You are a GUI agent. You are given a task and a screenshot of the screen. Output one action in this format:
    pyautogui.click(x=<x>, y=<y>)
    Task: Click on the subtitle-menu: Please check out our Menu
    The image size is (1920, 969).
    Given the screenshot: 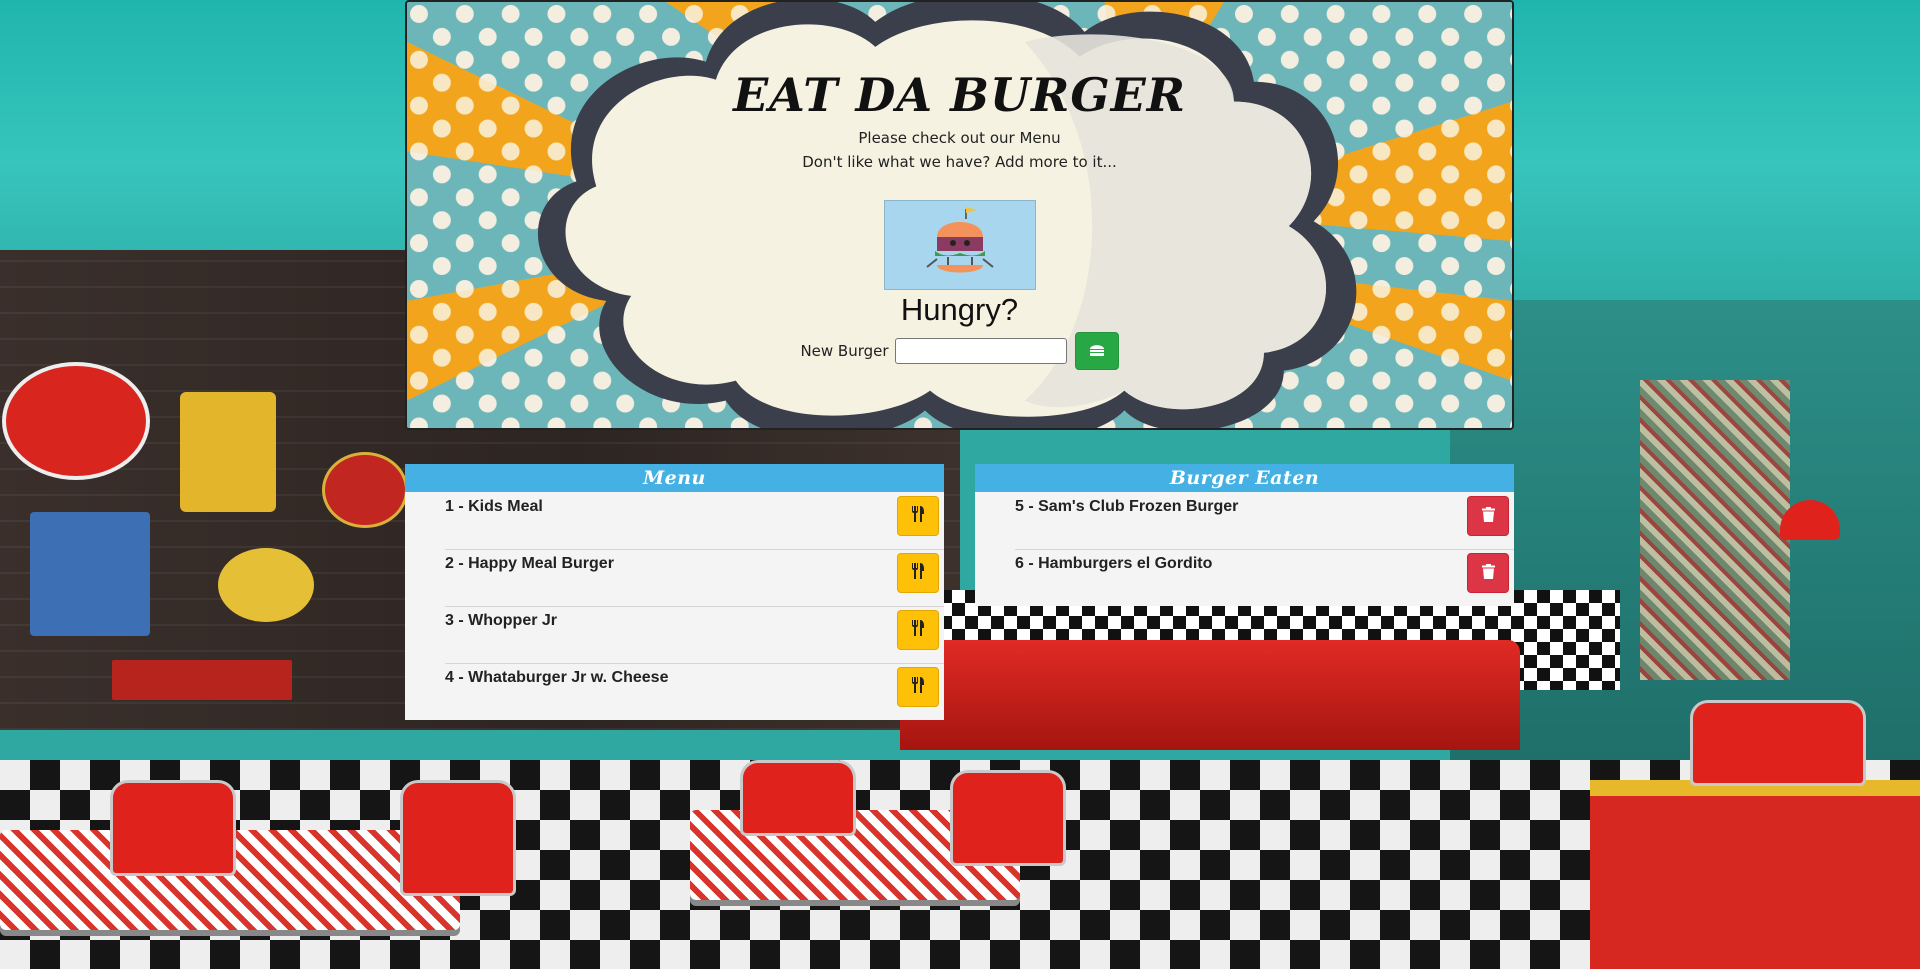 What is the action you would take?
    pyautogui.click(x=959, y=138)
    